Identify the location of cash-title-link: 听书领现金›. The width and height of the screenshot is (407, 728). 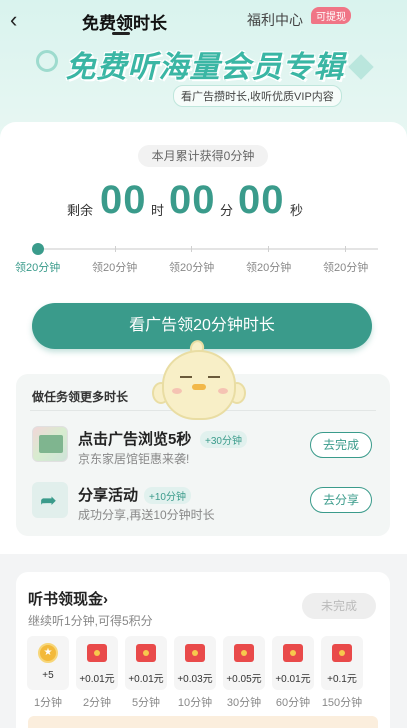
(68, 598).